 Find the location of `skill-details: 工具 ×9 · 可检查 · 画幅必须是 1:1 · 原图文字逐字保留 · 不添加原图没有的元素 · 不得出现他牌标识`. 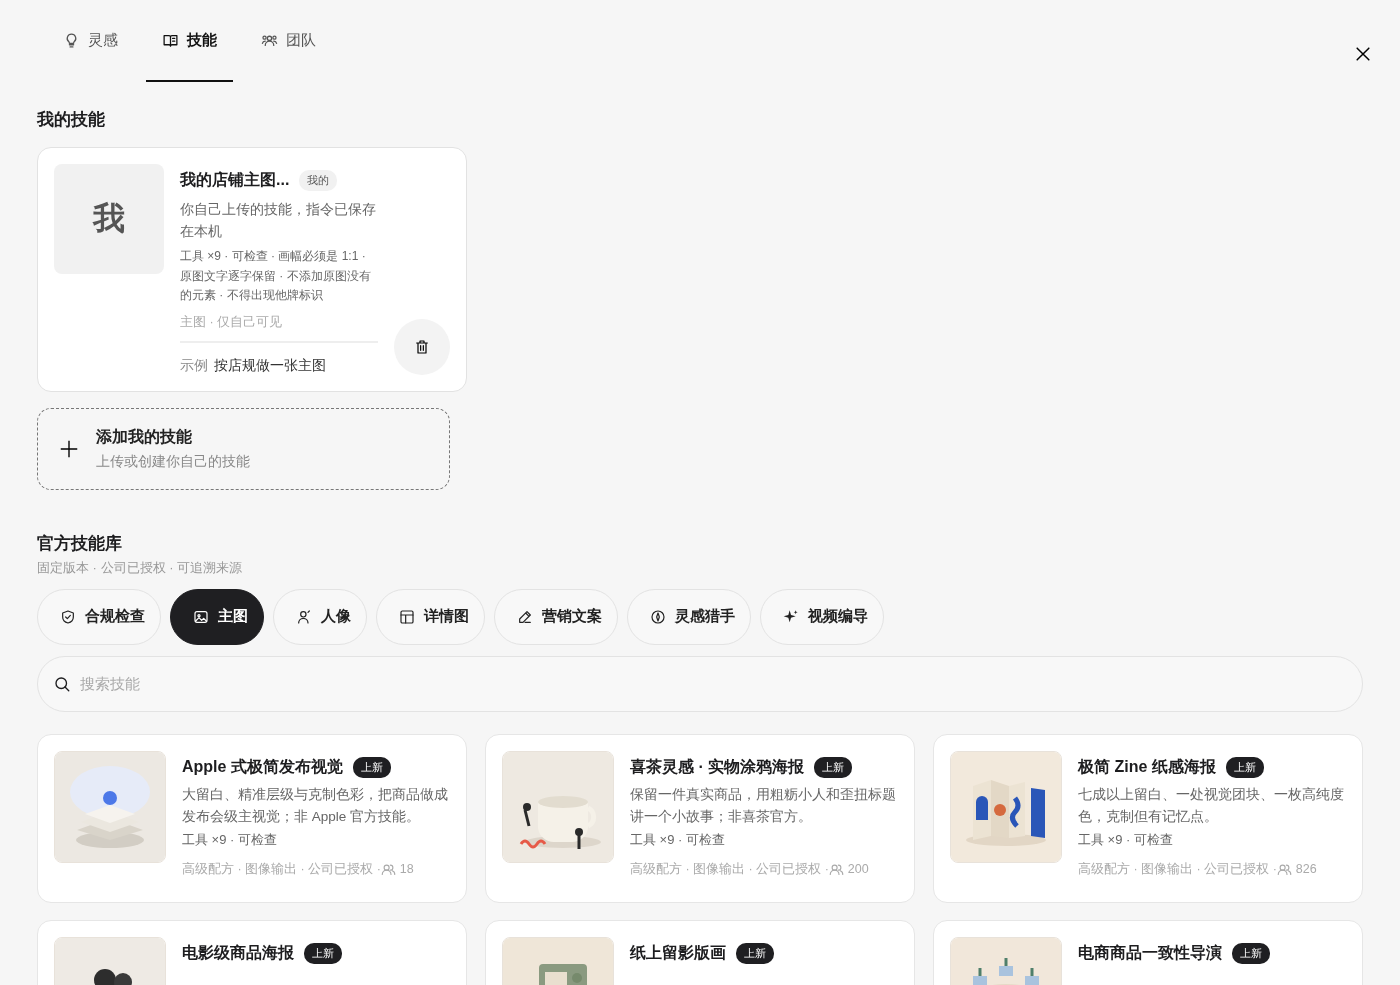

skill-details: 工具 ×9 · 可检查 · 画幅必须是 1:1 · 原图文字逐字保留 · 不添加原图没有的元素 · 不得出现他牌标识 is located at coordinates (276, 276).